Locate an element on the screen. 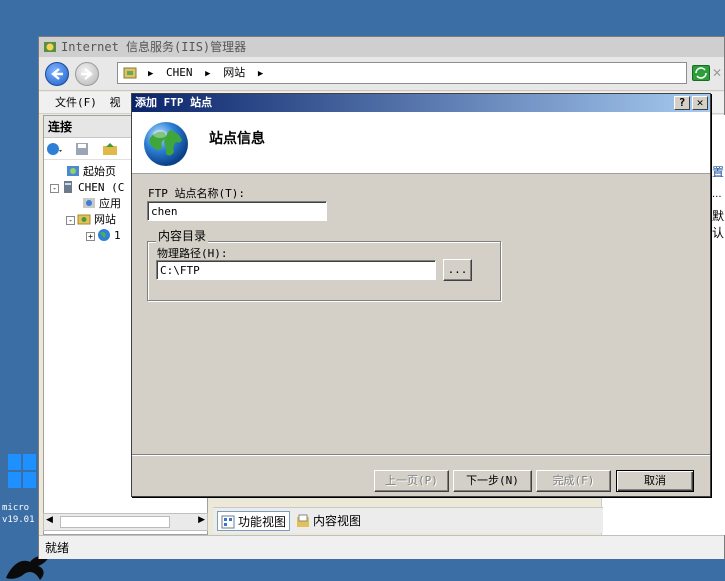 This screenshot has width=725, height=581. physical-path-input is located at coordinates (296, 270).